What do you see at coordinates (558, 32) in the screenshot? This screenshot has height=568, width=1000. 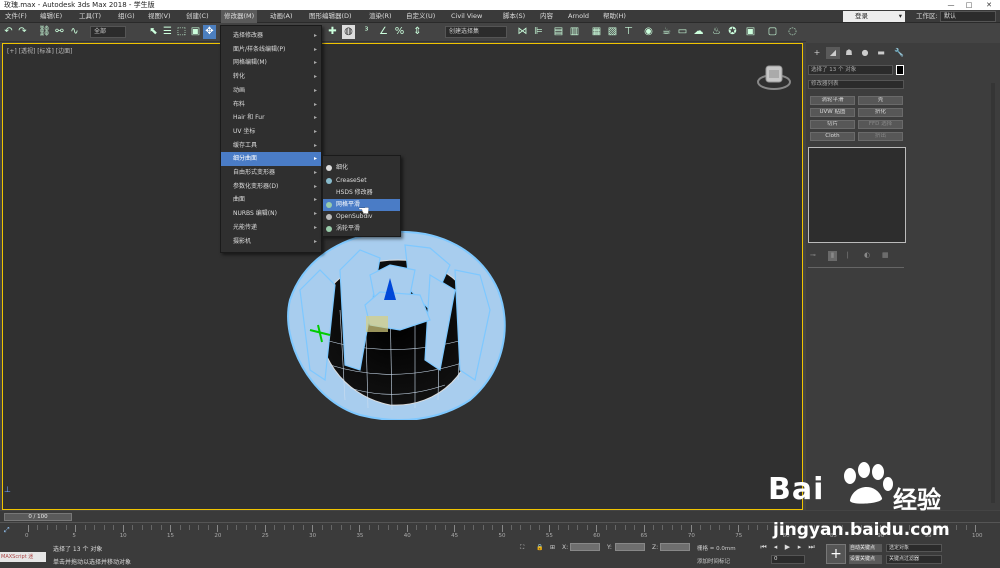 I see `scene-explorer-icon: ▤` at bounding box center [558, 32].